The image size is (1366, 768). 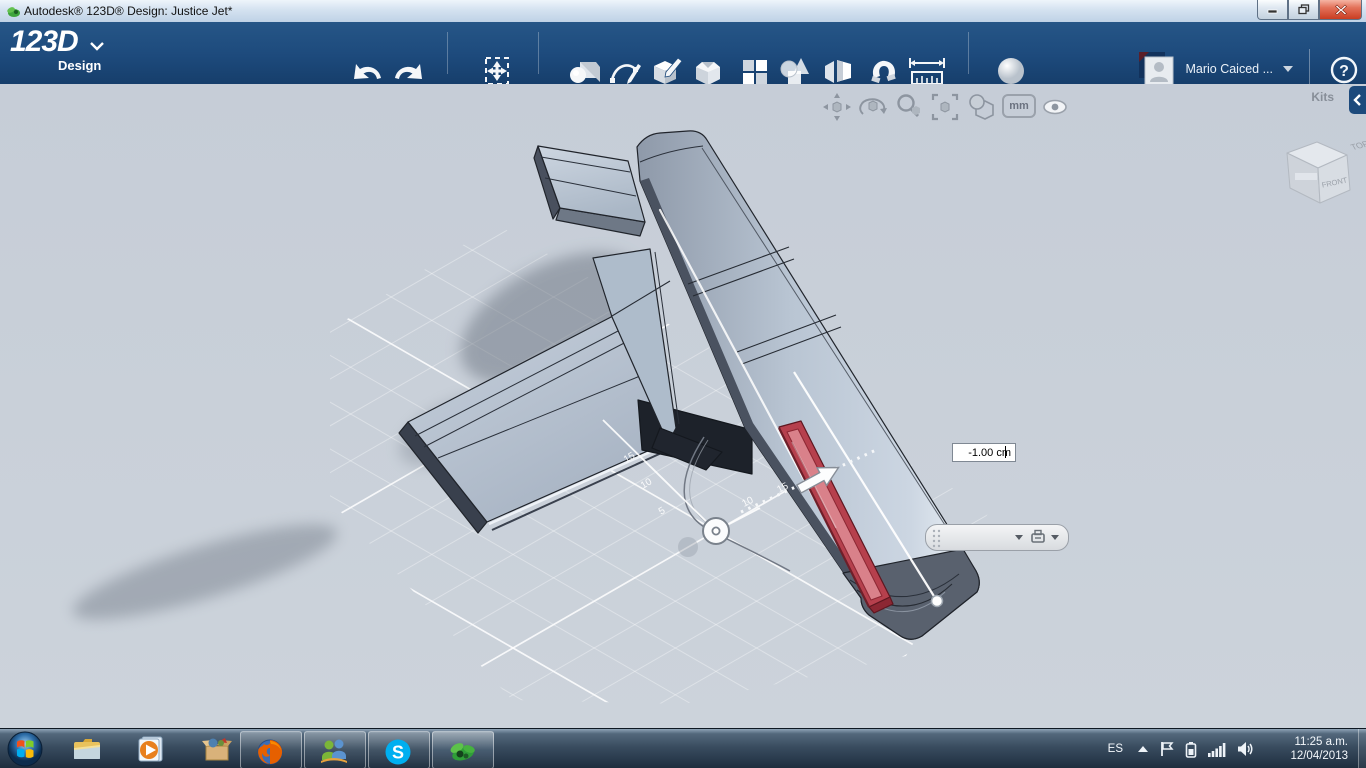 I want to click on taskbar-firefox-button, so click(x=271, y=749).